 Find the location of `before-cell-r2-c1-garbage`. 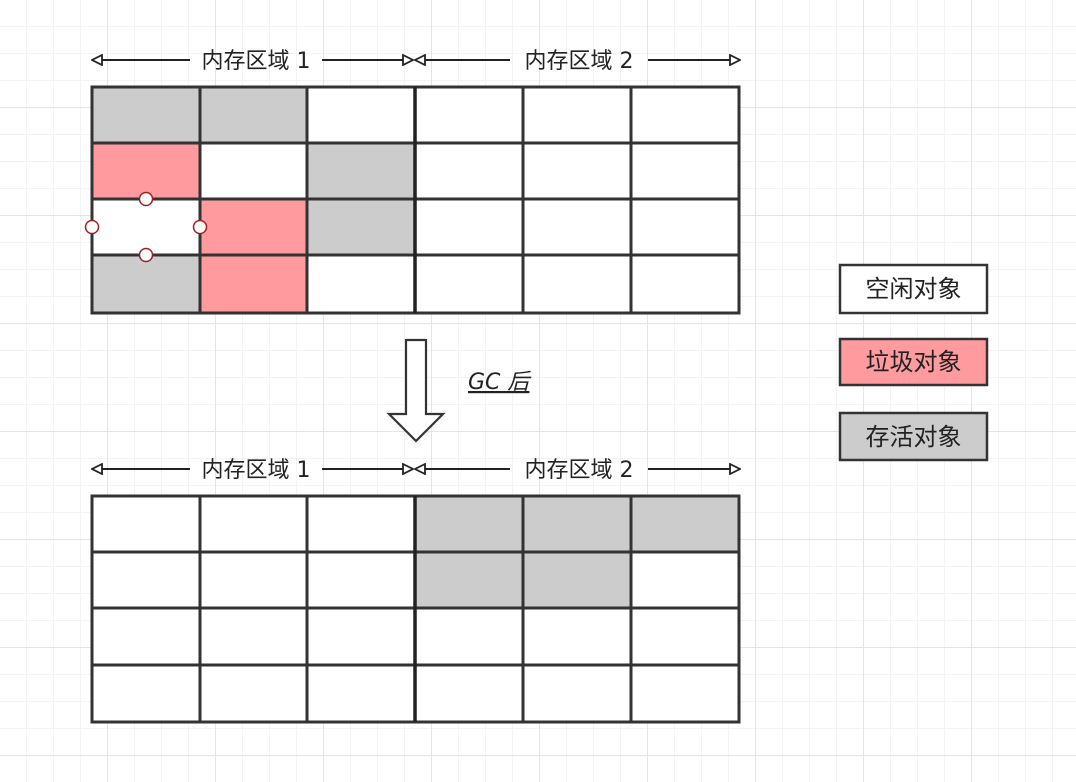

before-cell-r2-c1-garbage is located at coordinates (146, 171).